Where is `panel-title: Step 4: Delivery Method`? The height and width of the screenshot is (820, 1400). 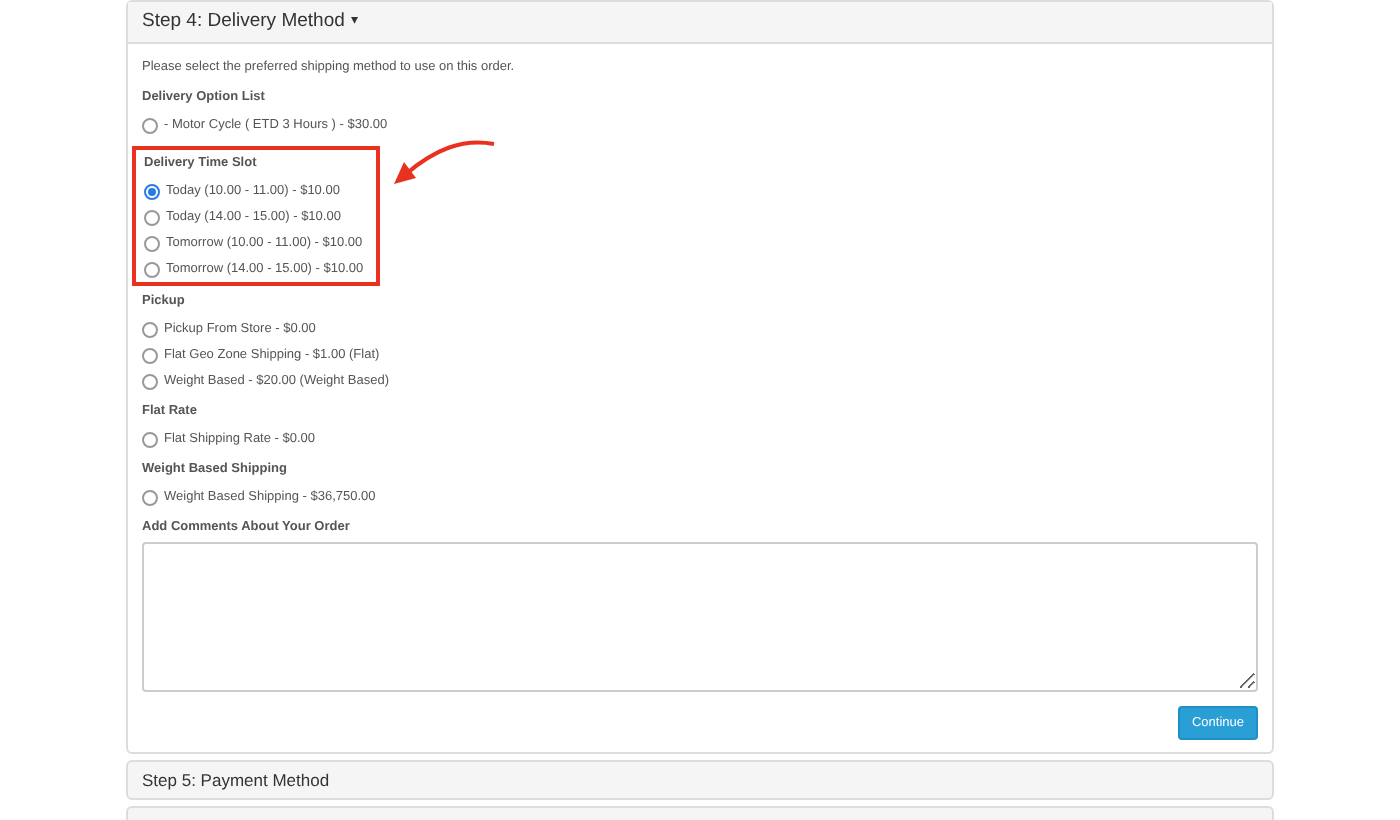 panel-title: Step 4: Delivery Method is located at coordinates (243, 22).